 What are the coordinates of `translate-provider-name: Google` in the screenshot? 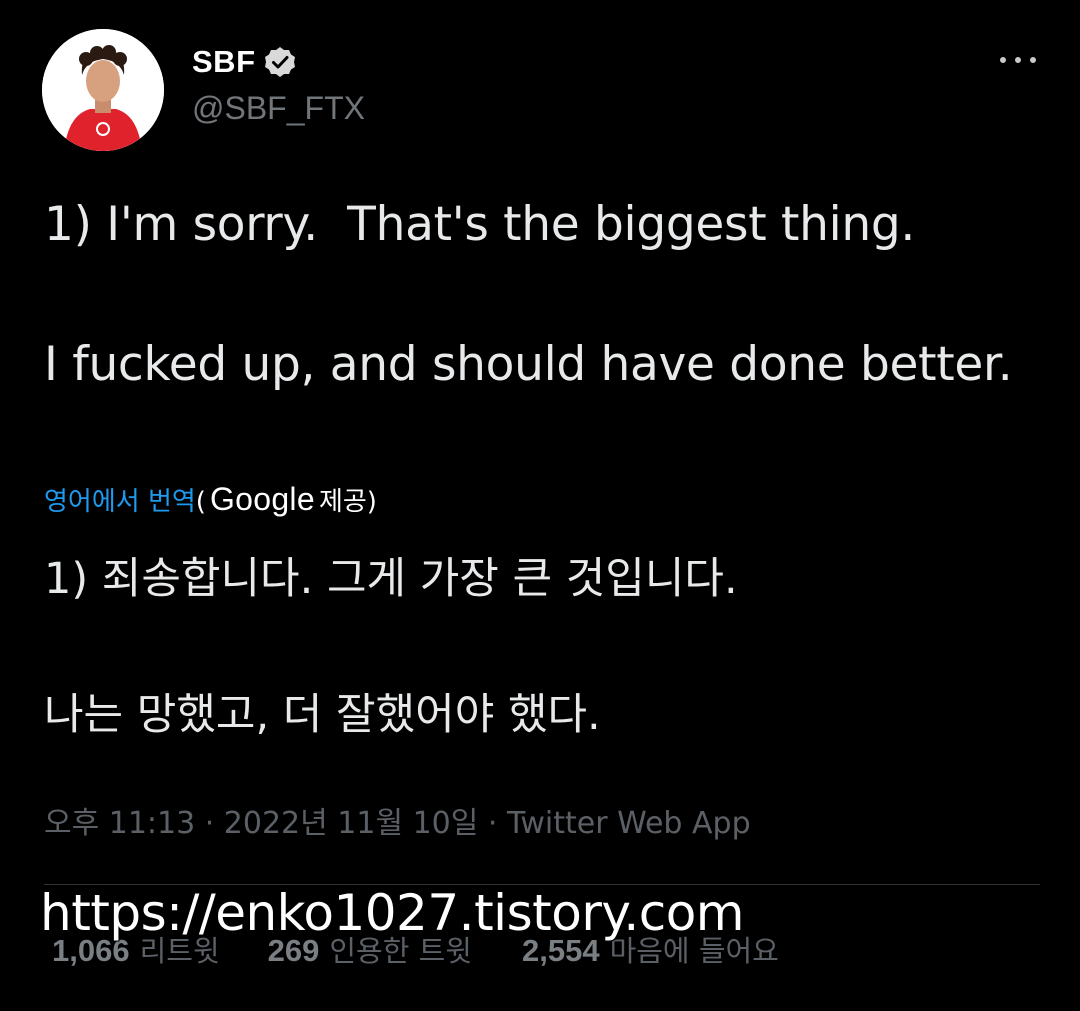 It's located at (262, 499).